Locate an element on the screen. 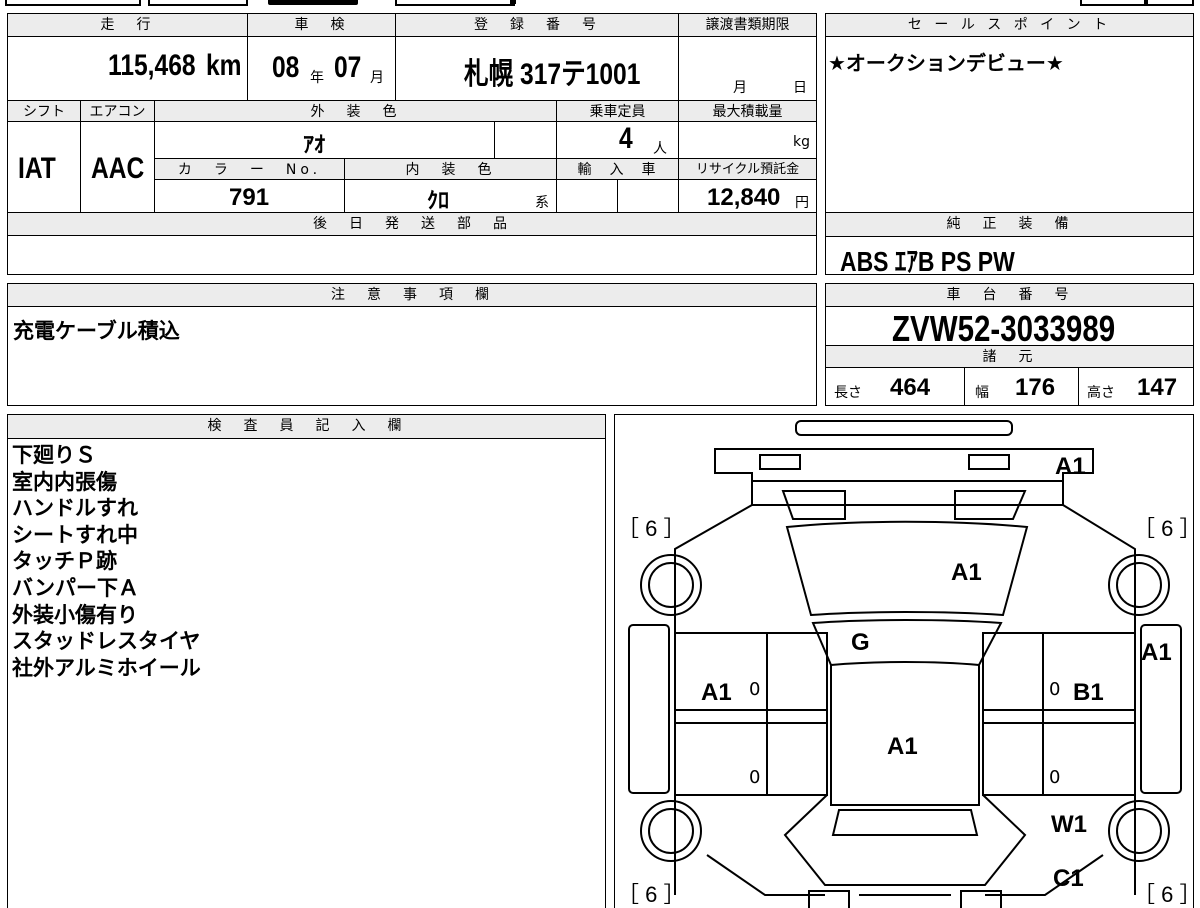 Image resolution: width=1200 pixels, height=908 pixels. inspection-month: 07 is located at coordinates (348, 67).